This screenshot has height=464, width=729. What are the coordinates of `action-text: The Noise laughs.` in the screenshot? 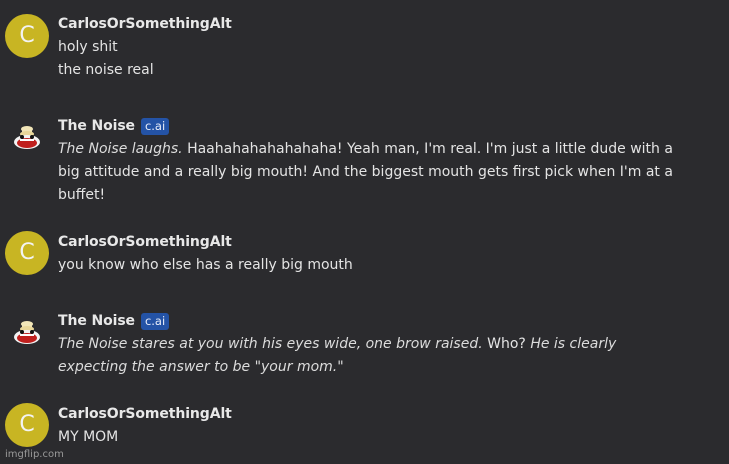 It's located at (120, 149).